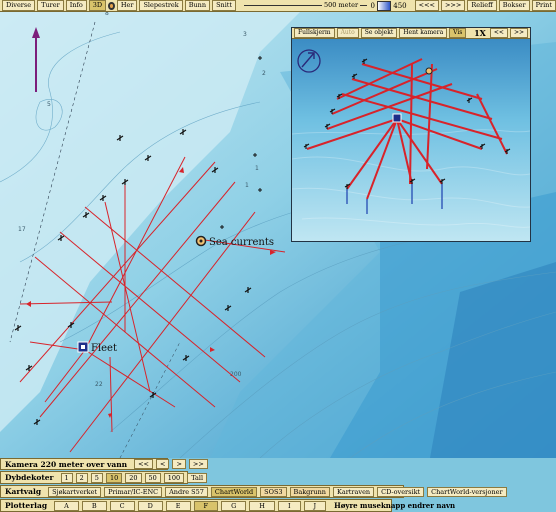 This screenshot has width=556, height=512. I want to click on layer-a: A, so click(66, 505).